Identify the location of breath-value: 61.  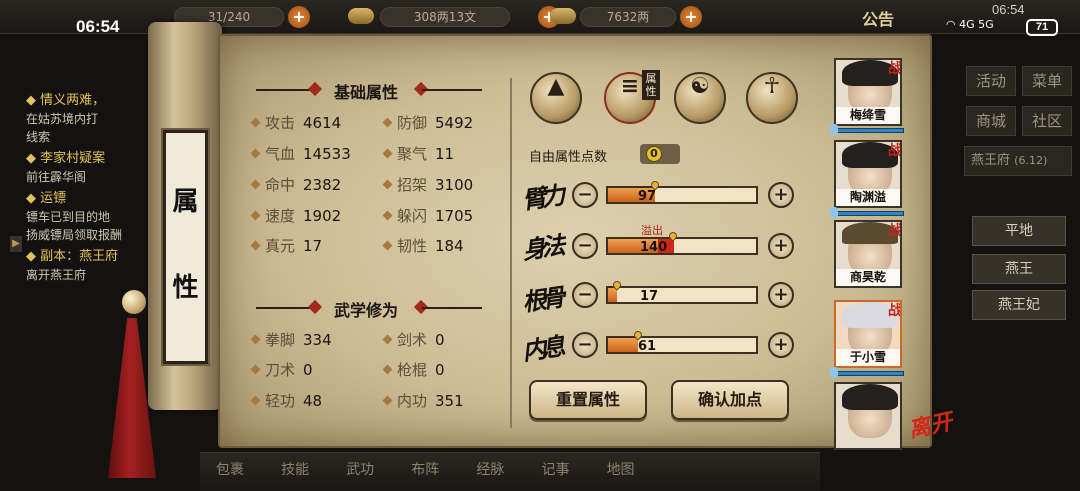
(647, 346).